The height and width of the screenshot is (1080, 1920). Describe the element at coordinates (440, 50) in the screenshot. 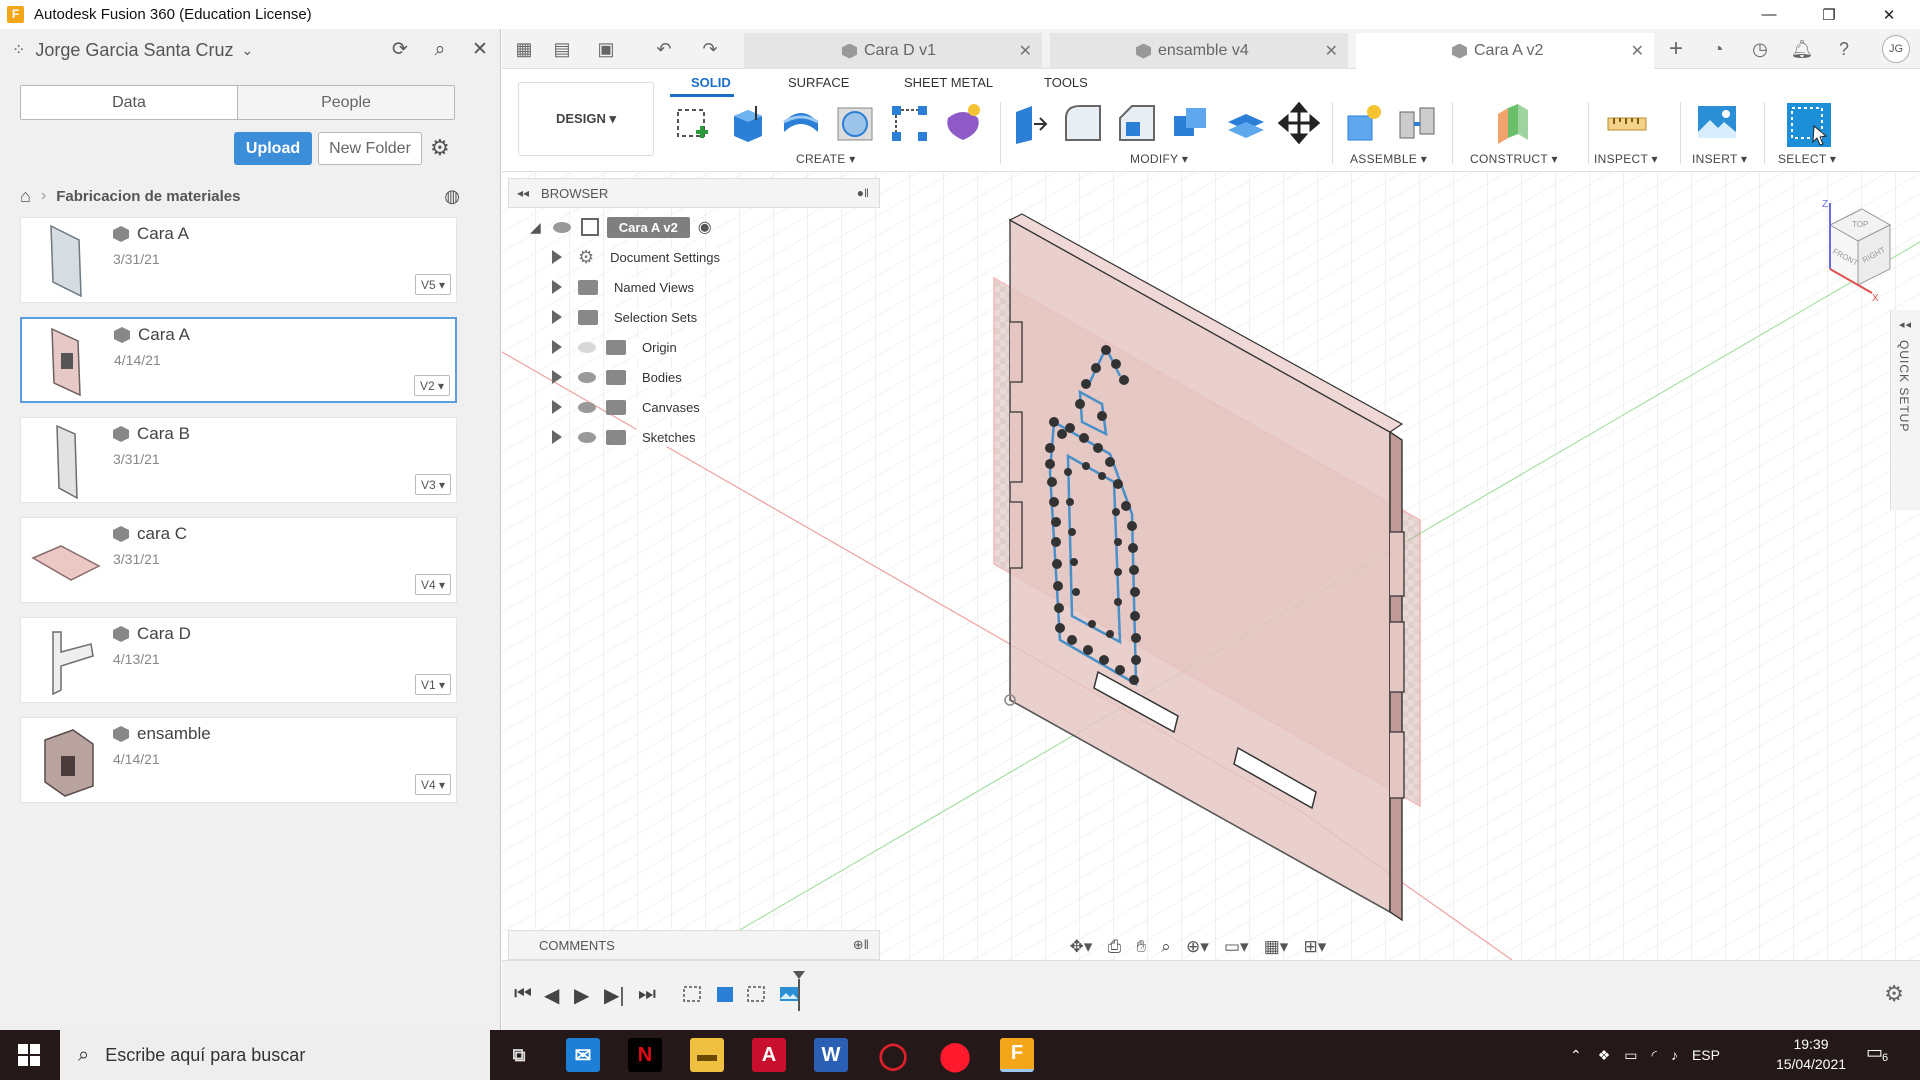

I see `search-icon: ⌕` at that location.